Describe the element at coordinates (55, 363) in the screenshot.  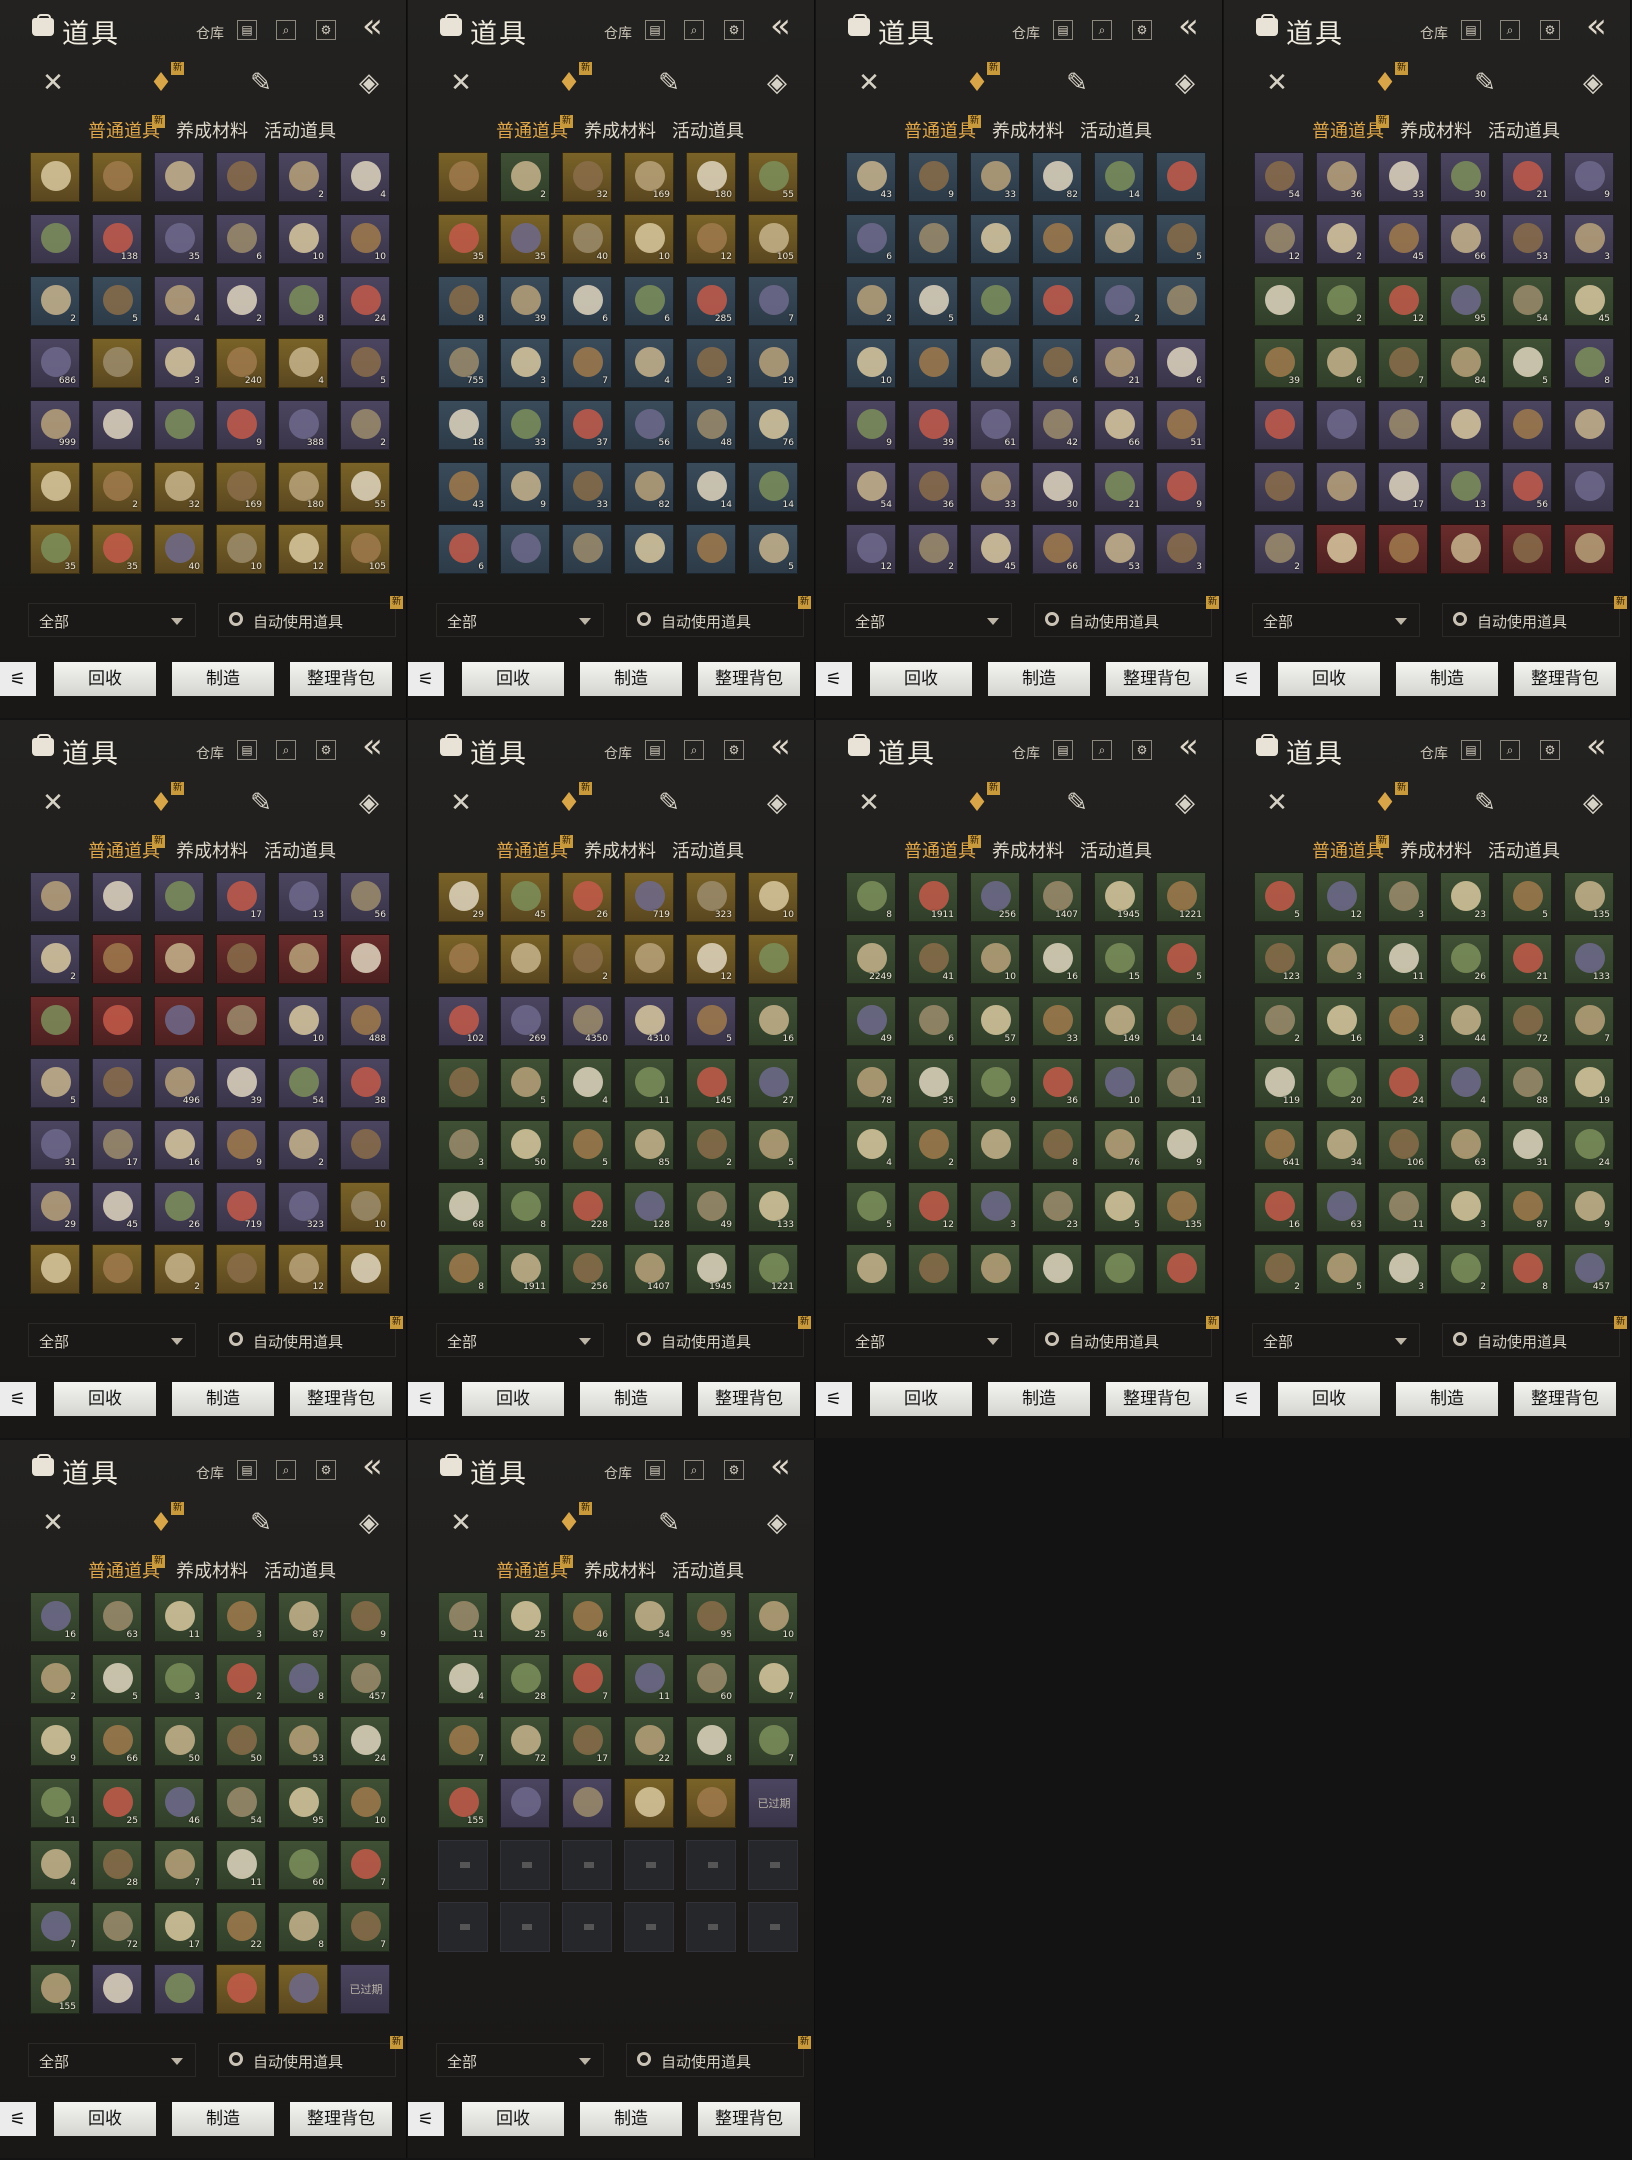
I see `item-slot: 686` at that location.